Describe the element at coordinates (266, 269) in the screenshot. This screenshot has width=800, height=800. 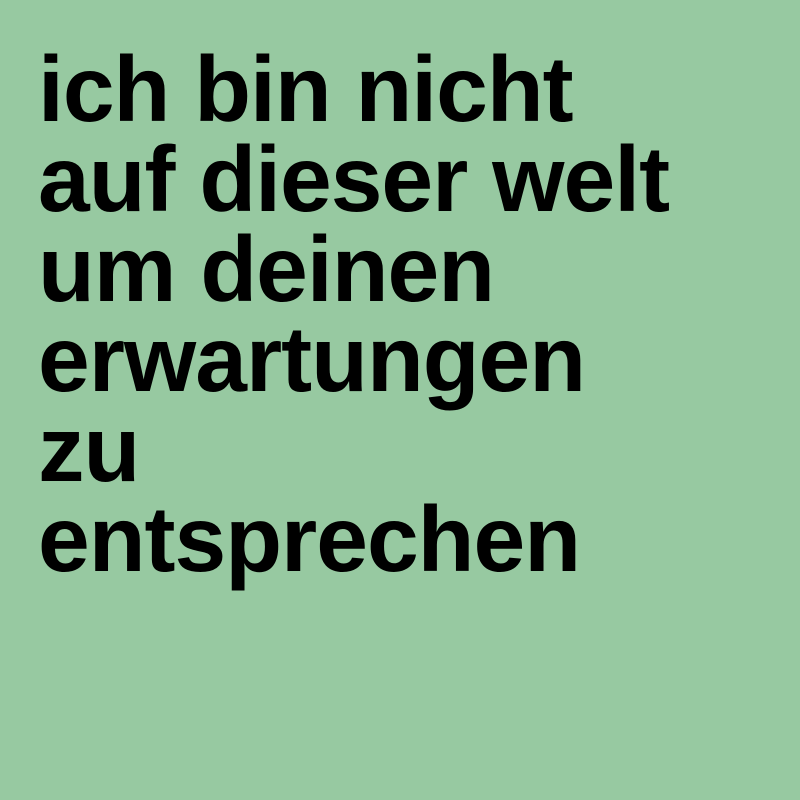
I see `quote-line-3: um deinen` at that location.